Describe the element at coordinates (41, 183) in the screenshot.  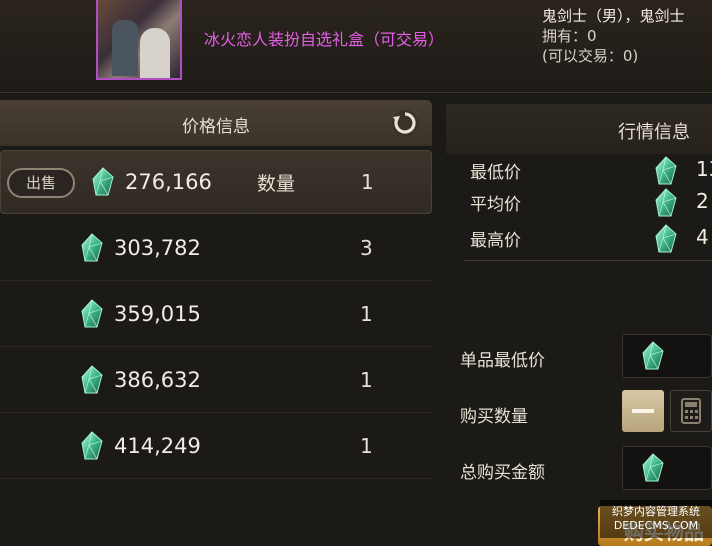
I see `sell-button: 出售` at that location.